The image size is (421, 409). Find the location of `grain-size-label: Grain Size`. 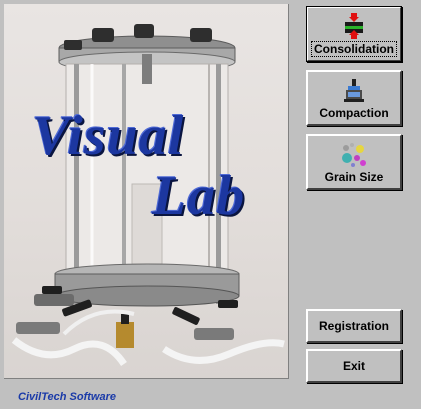

grain-size-label: Grain Size is located at coordinates (354, 177).